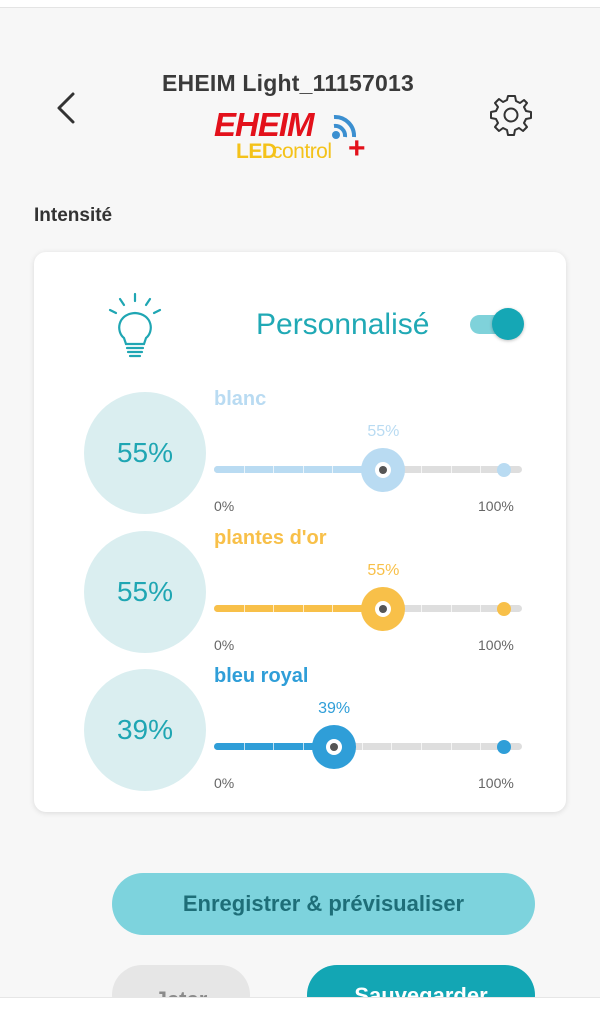 The height and width of the screenshot is (1025, 600). I want to click on navigation-bar, so click(300, 1011).